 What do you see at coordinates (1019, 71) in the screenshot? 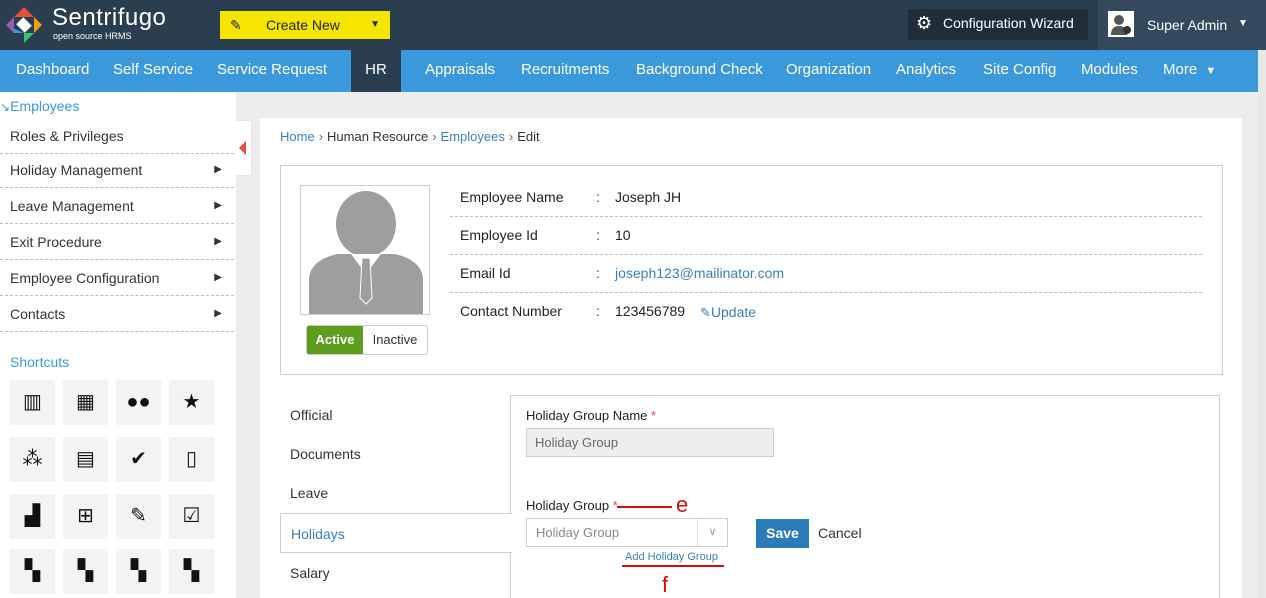
I see `nav-site-config: Site Config` at bounding box center [1019, 71].